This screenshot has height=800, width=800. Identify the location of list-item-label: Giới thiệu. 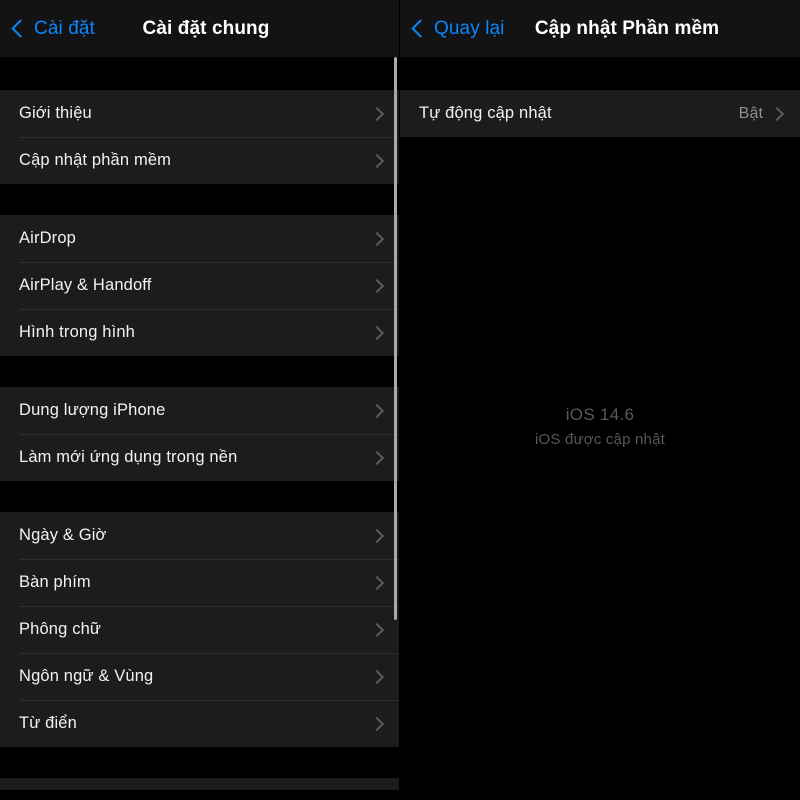
(55, 113).